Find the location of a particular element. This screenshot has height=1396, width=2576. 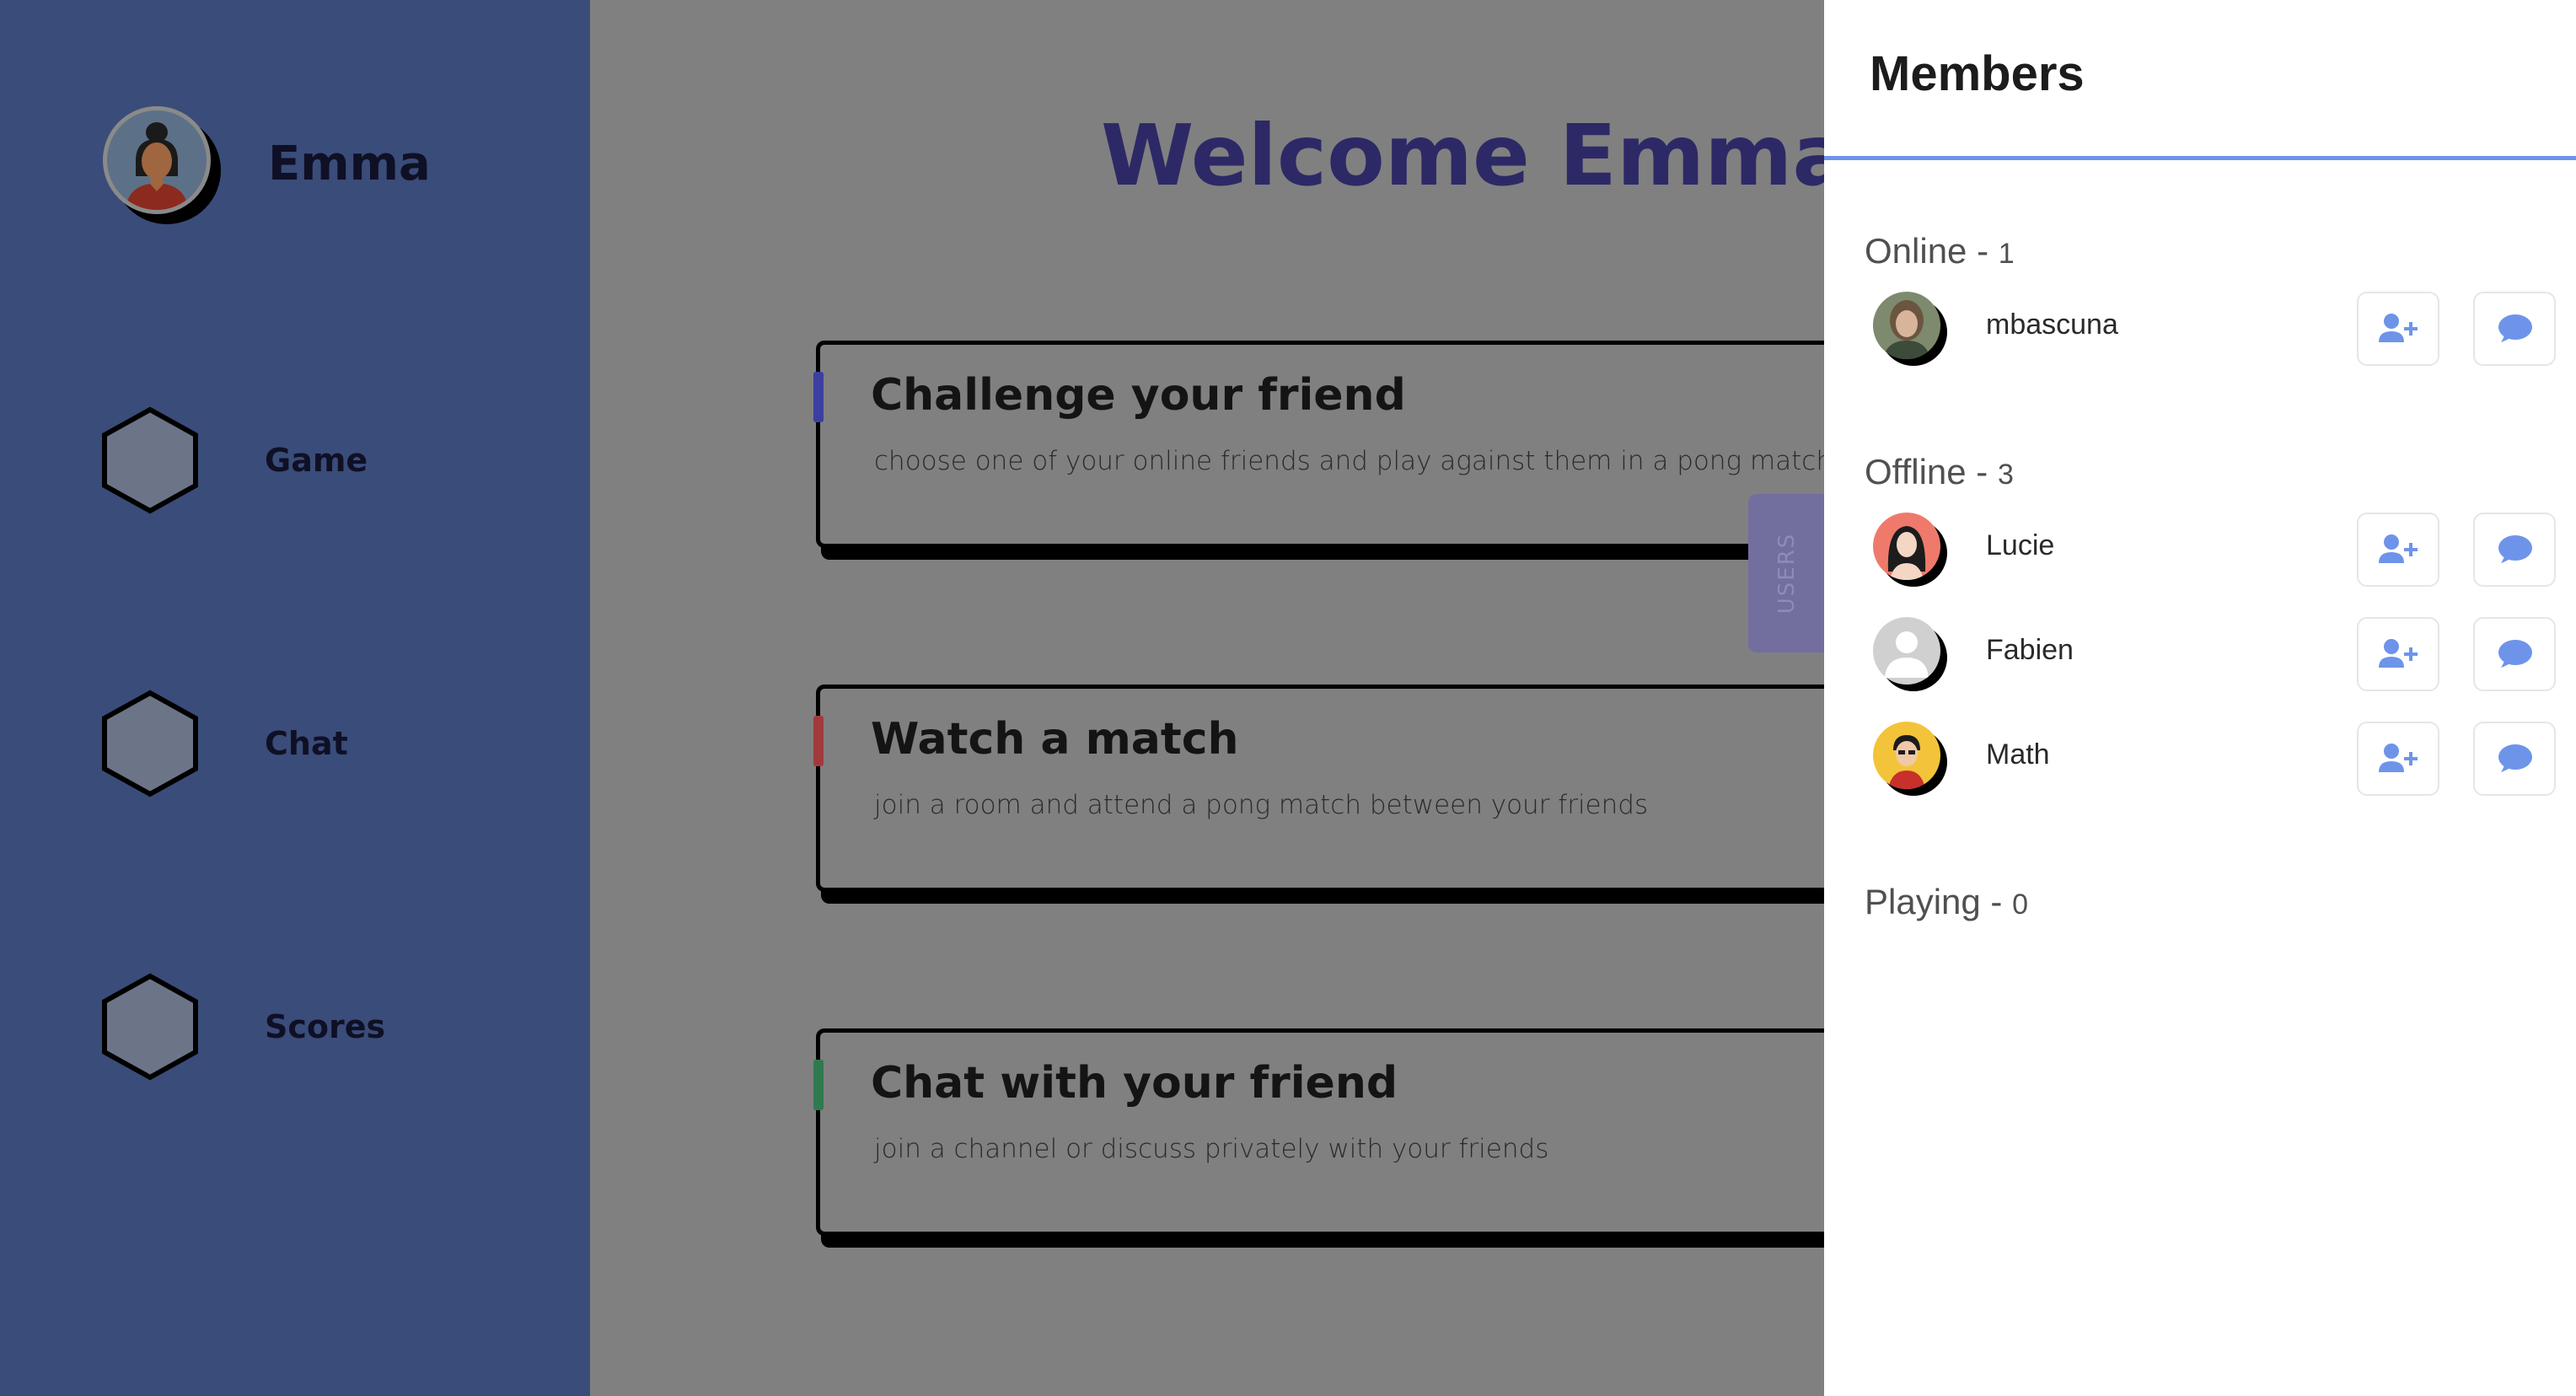

playing-count: 0 is located at coordinates (2020, 905).